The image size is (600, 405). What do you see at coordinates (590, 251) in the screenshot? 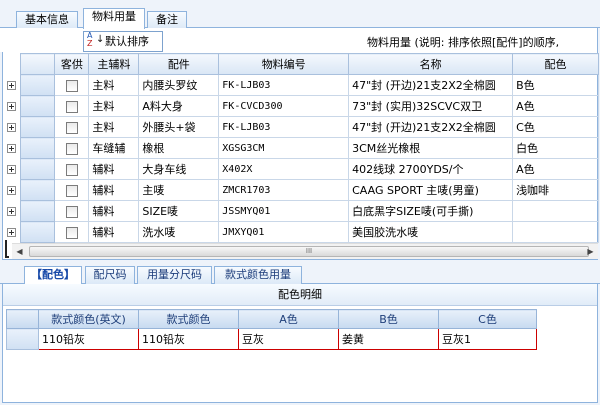
I see `scroll-right-icon: ▶` at bounding box center [590, 251].